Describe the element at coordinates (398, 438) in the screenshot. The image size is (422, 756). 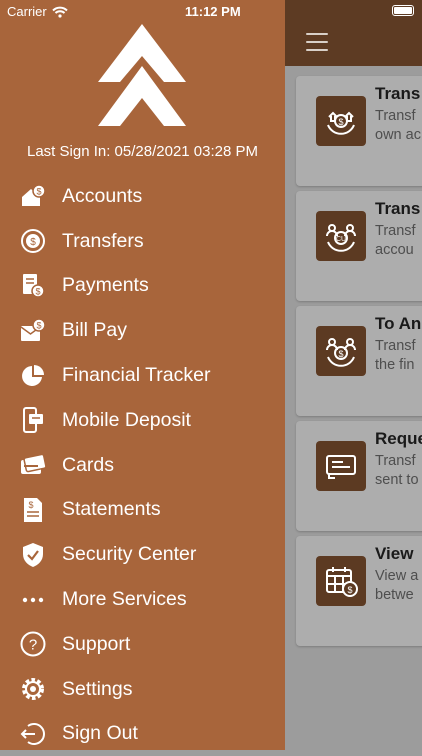
I see `card-title: Reque` at that location.